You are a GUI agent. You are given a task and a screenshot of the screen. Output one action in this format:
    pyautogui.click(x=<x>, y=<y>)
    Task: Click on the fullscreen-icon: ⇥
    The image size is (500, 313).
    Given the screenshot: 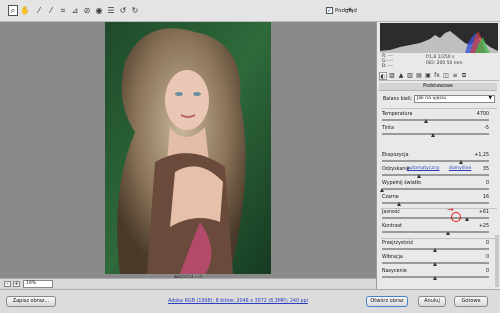 What is the action you would take?
    pyautogui.click(x=350, y=10)
    